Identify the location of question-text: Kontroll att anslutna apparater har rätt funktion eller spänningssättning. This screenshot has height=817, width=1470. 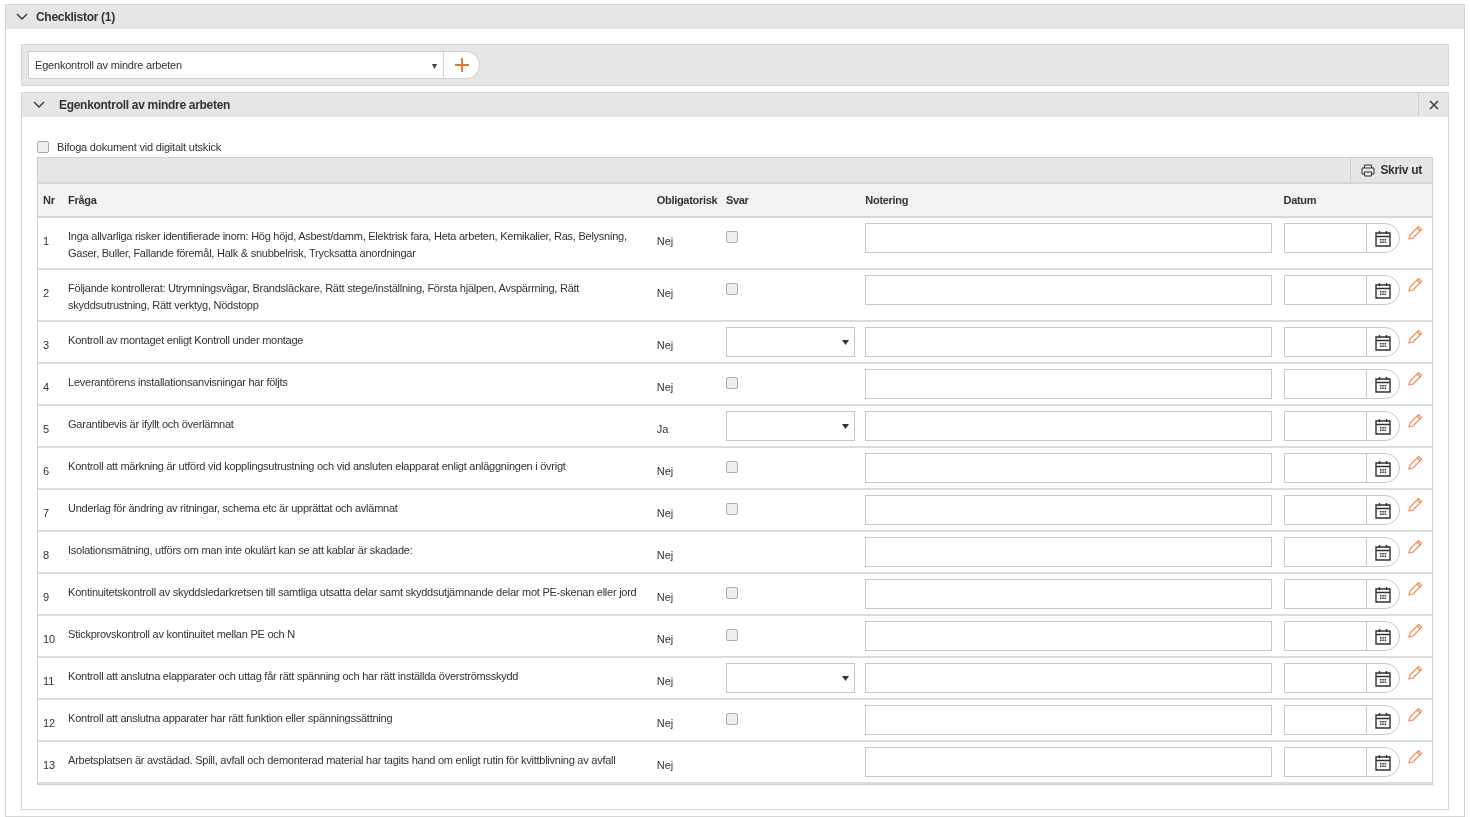
(231, 718).